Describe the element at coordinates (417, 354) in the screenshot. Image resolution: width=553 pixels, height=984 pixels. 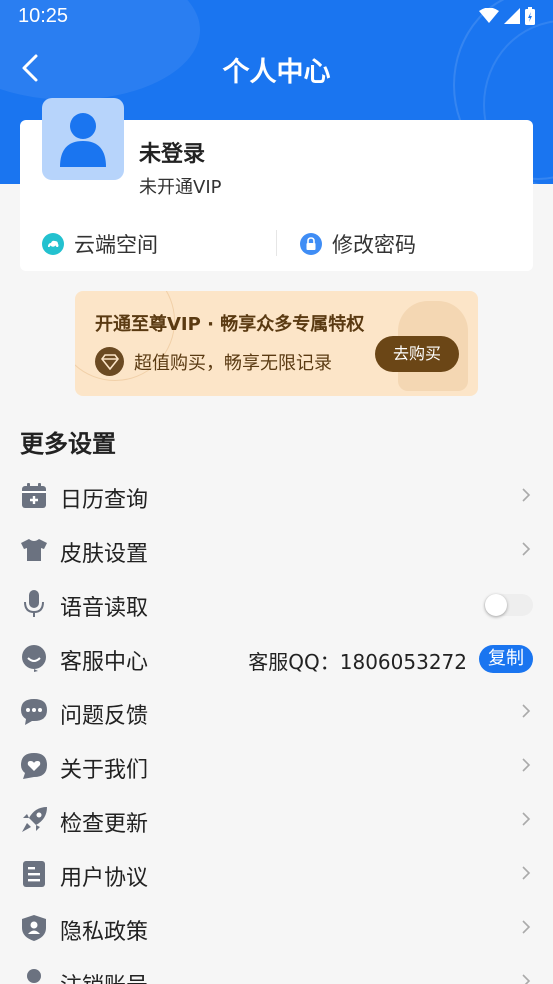
I see `buy-button: 去购买` at that location.